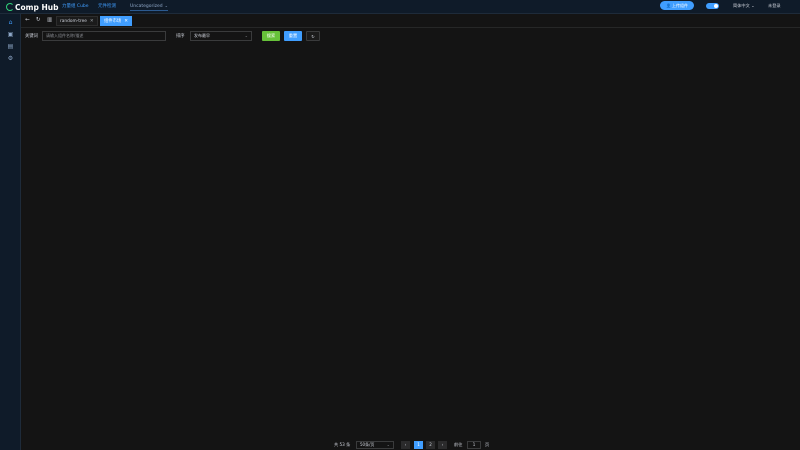 The height and width of the screenshot is (450, 800). Describe the element at coordinates (342, 444) in the screenshot. I see `pagination-total: 共 53 条` at that location.